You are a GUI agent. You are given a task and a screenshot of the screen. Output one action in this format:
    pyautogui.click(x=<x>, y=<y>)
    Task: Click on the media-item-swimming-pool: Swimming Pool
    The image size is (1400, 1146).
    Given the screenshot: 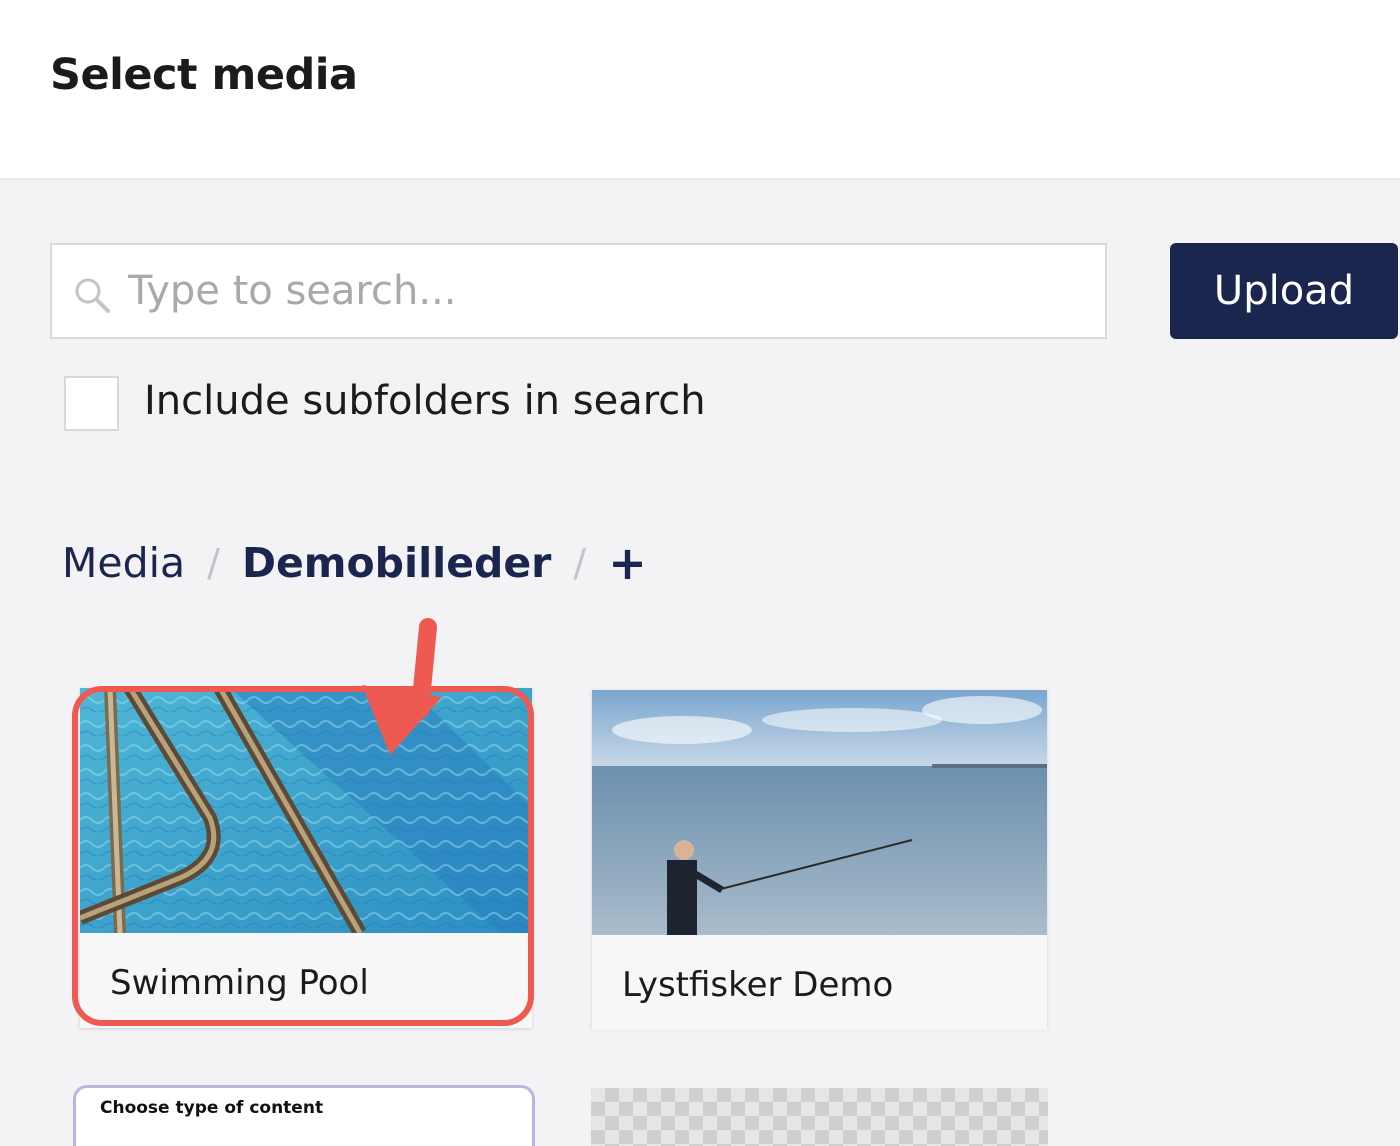 What is the action you would take?
    pyautogui.click(x=306, y=858)
    